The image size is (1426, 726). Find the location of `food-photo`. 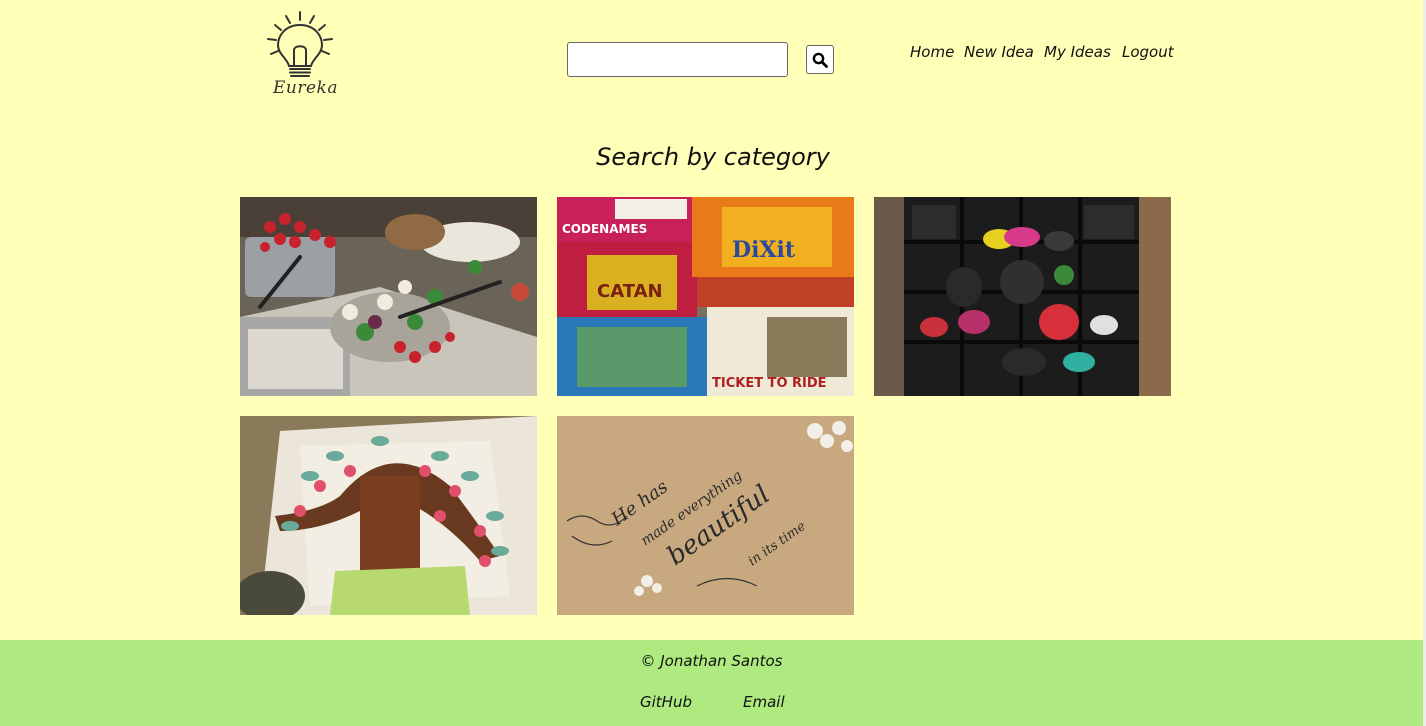

food-photo is located at coordinates (388, 296).